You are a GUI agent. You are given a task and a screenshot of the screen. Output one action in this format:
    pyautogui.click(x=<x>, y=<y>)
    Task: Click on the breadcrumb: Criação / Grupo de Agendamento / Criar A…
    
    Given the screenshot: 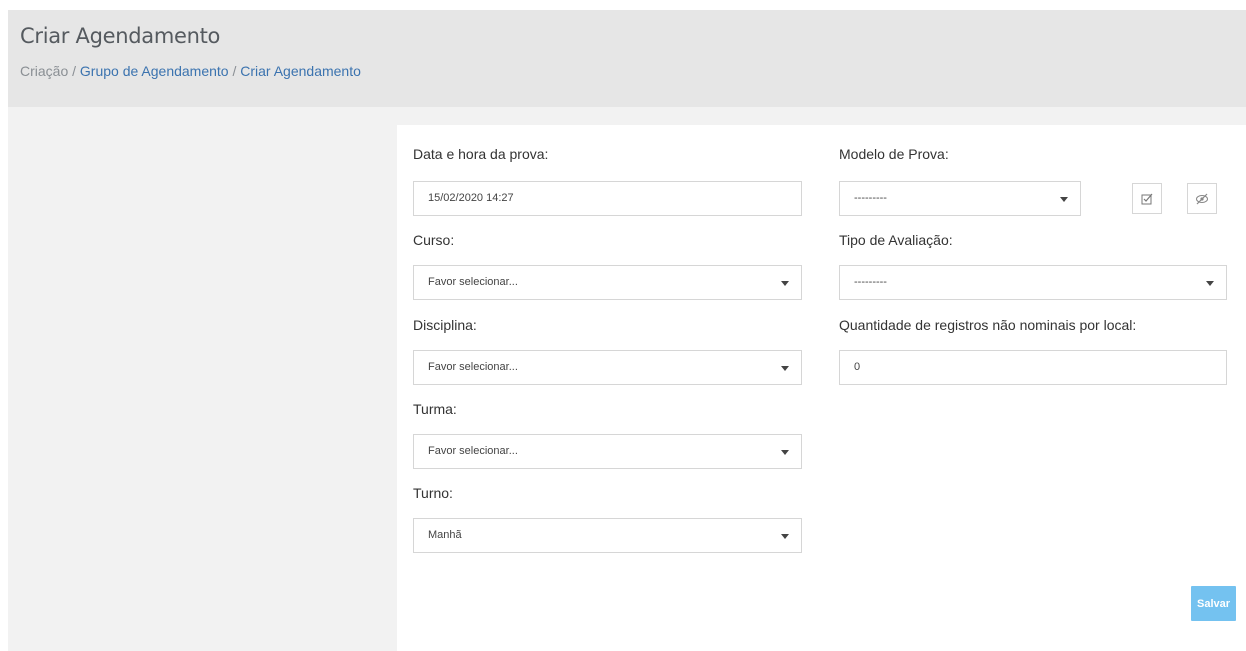 What is the action you would take?
    pyautogui.click(x=190, y=71)
    